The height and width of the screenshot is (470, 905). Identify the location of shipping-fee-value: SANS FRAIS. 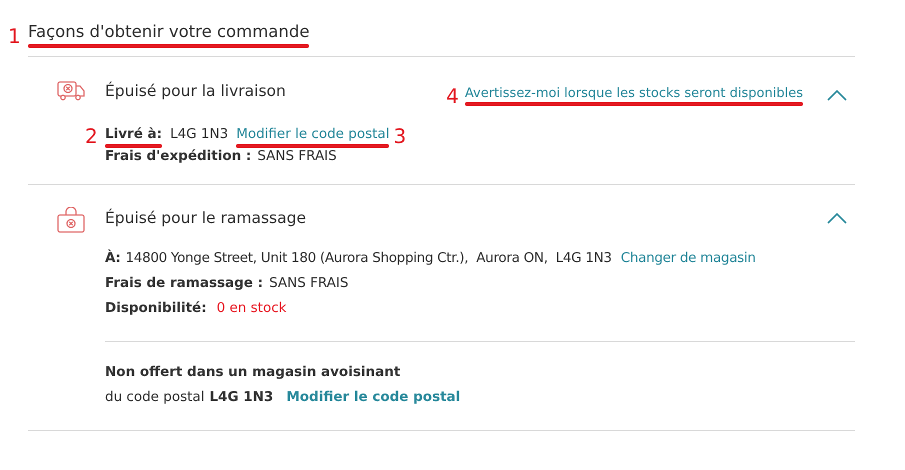
(297, 156).